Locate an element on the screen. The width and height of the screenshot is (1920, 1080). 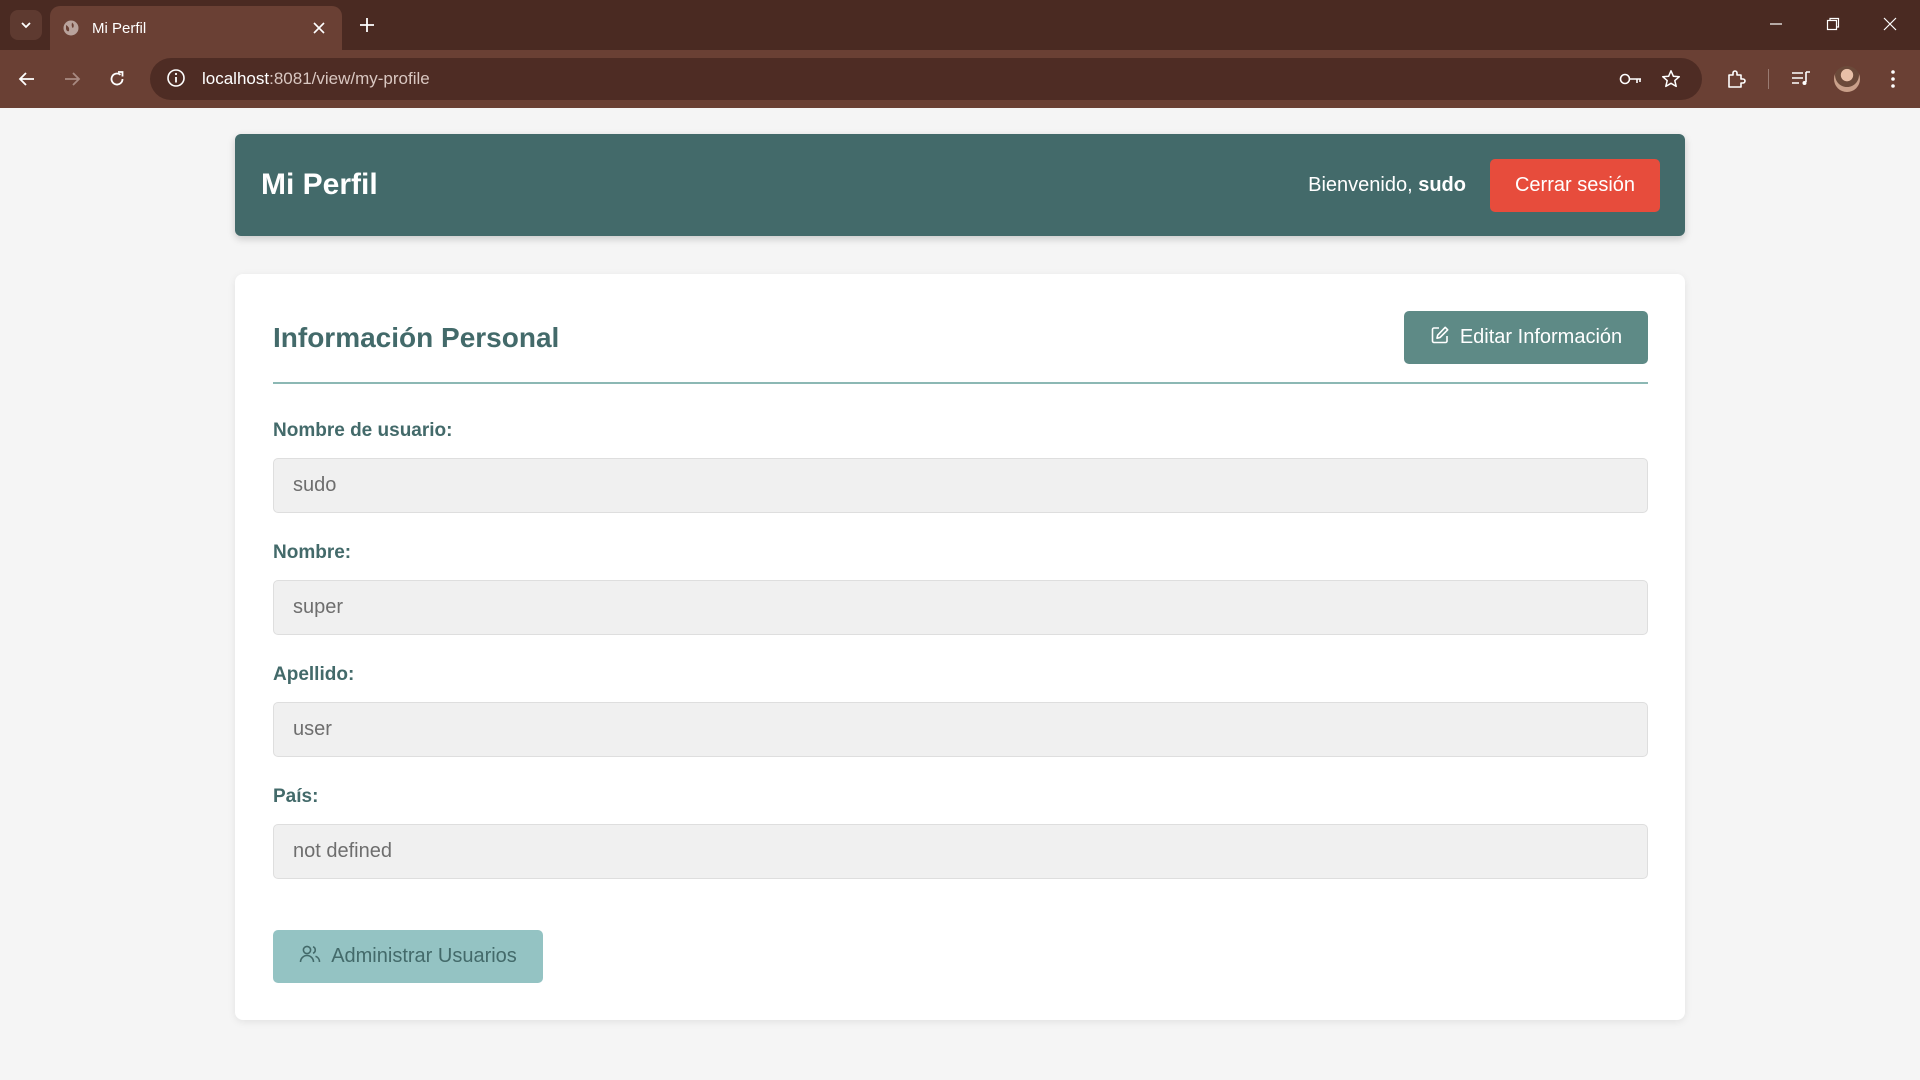
last-name-label: Apellido: is located at coordinates (314, 674).